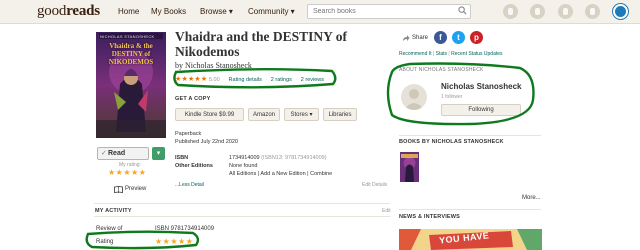 Image resolution: width=640 pixels, height=250 pixels. I want to click on nav-browse: Browse ▾, so click(216, 11).